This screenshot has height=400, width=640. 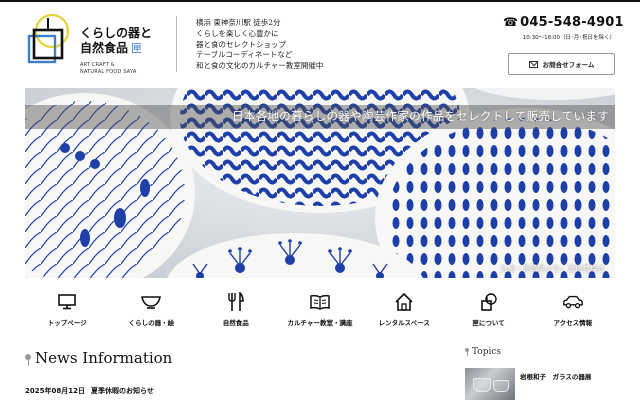 I want to click on nav-item-rental-space: レンタルスペース, so click(x=404, y=312).